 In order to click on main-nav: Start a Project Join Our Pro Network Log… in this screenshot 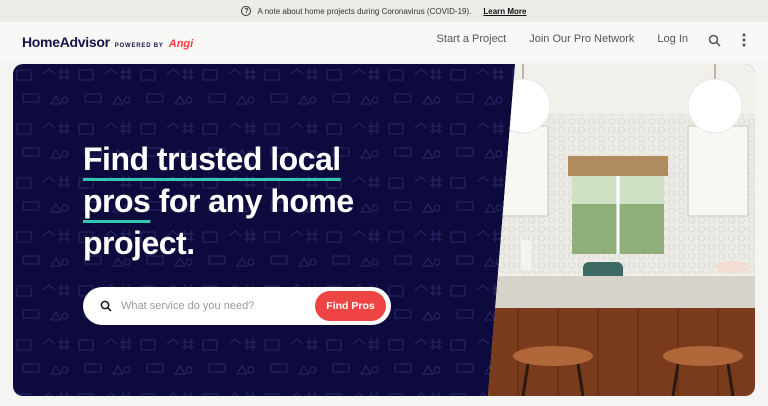, I will do `click(562, 39)`.